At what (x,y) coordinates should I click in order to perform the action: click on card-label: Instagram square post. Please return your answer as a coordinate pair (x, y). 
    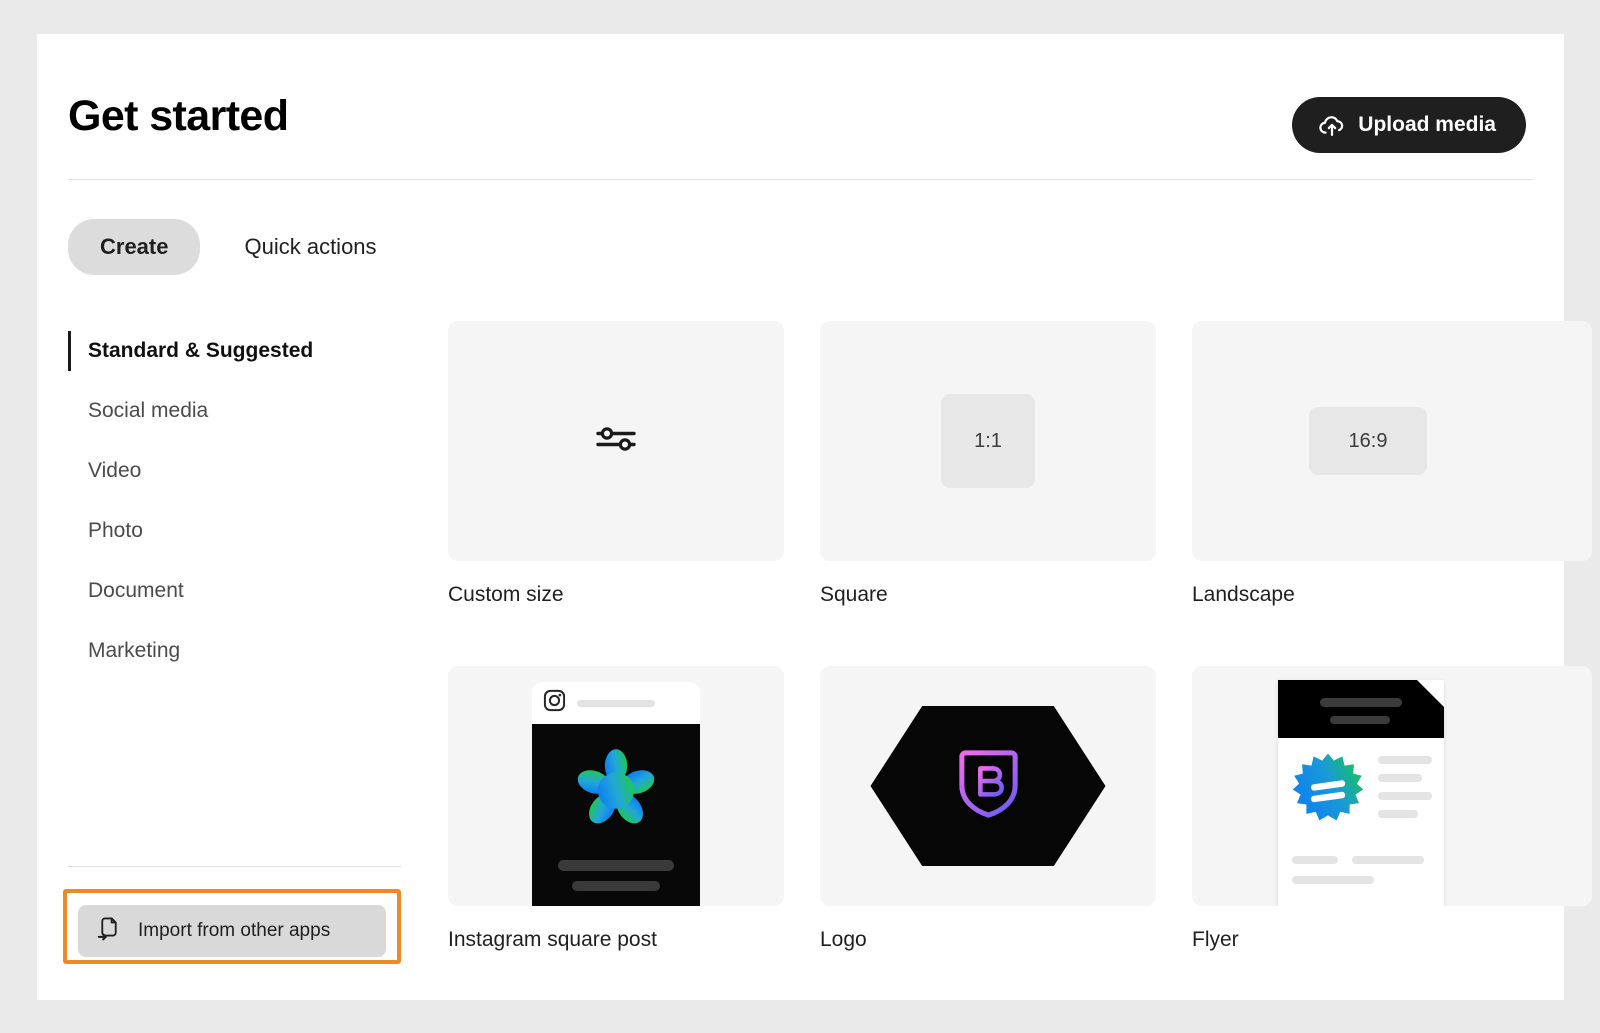
    Looking at the image, I should click on (552, 939).